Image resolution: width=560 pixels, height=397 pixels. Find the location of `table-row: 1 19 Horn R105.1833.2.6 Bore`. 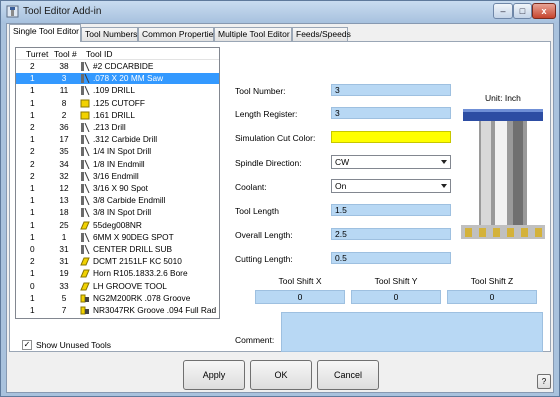

table-row: 1 19 Horn R105.1833.2.6 Bore is located at coordinates (117, 273).